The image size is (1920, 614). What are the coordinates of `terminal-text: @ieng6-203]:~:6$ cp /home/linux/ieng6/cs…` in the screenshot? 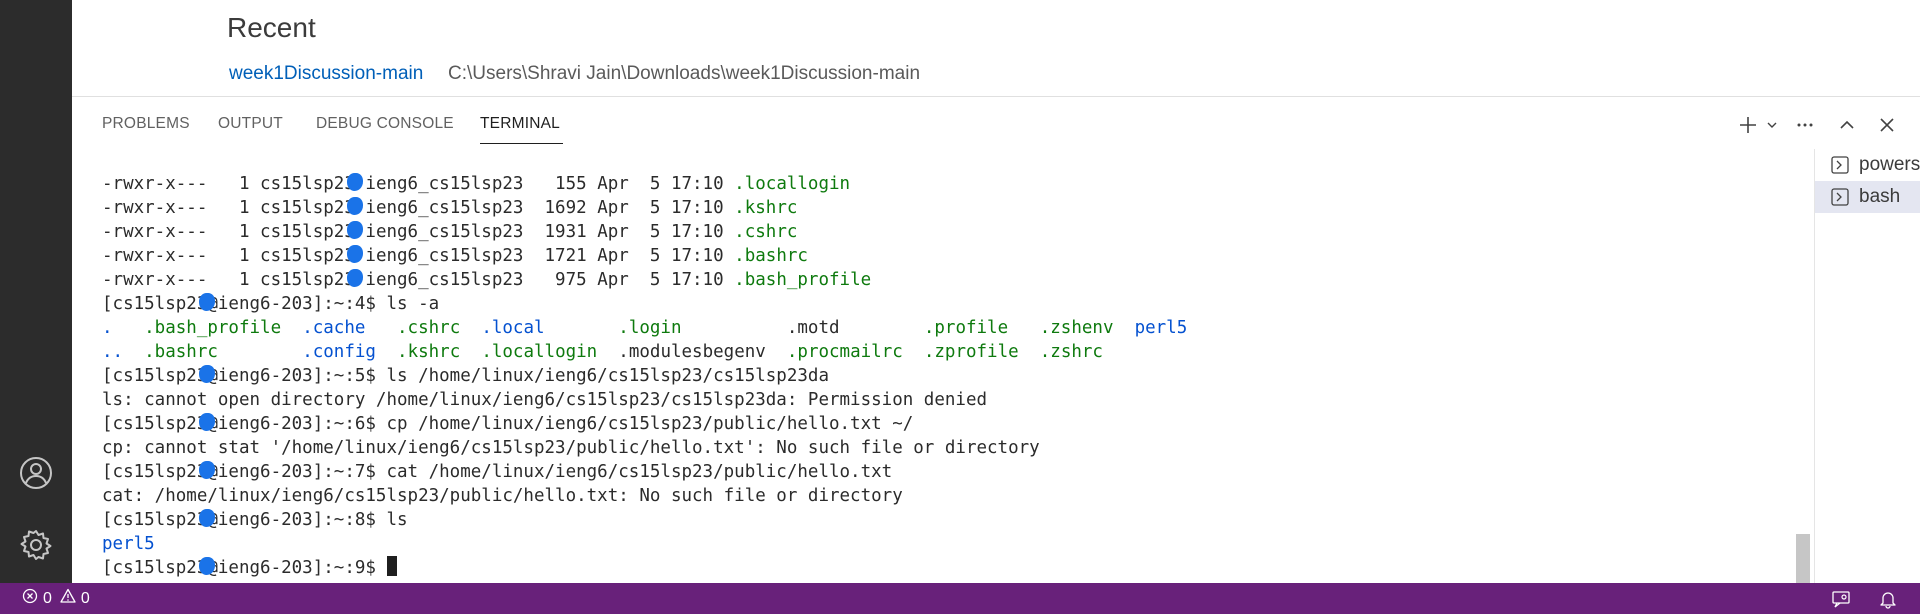 It's located at (560, 424).